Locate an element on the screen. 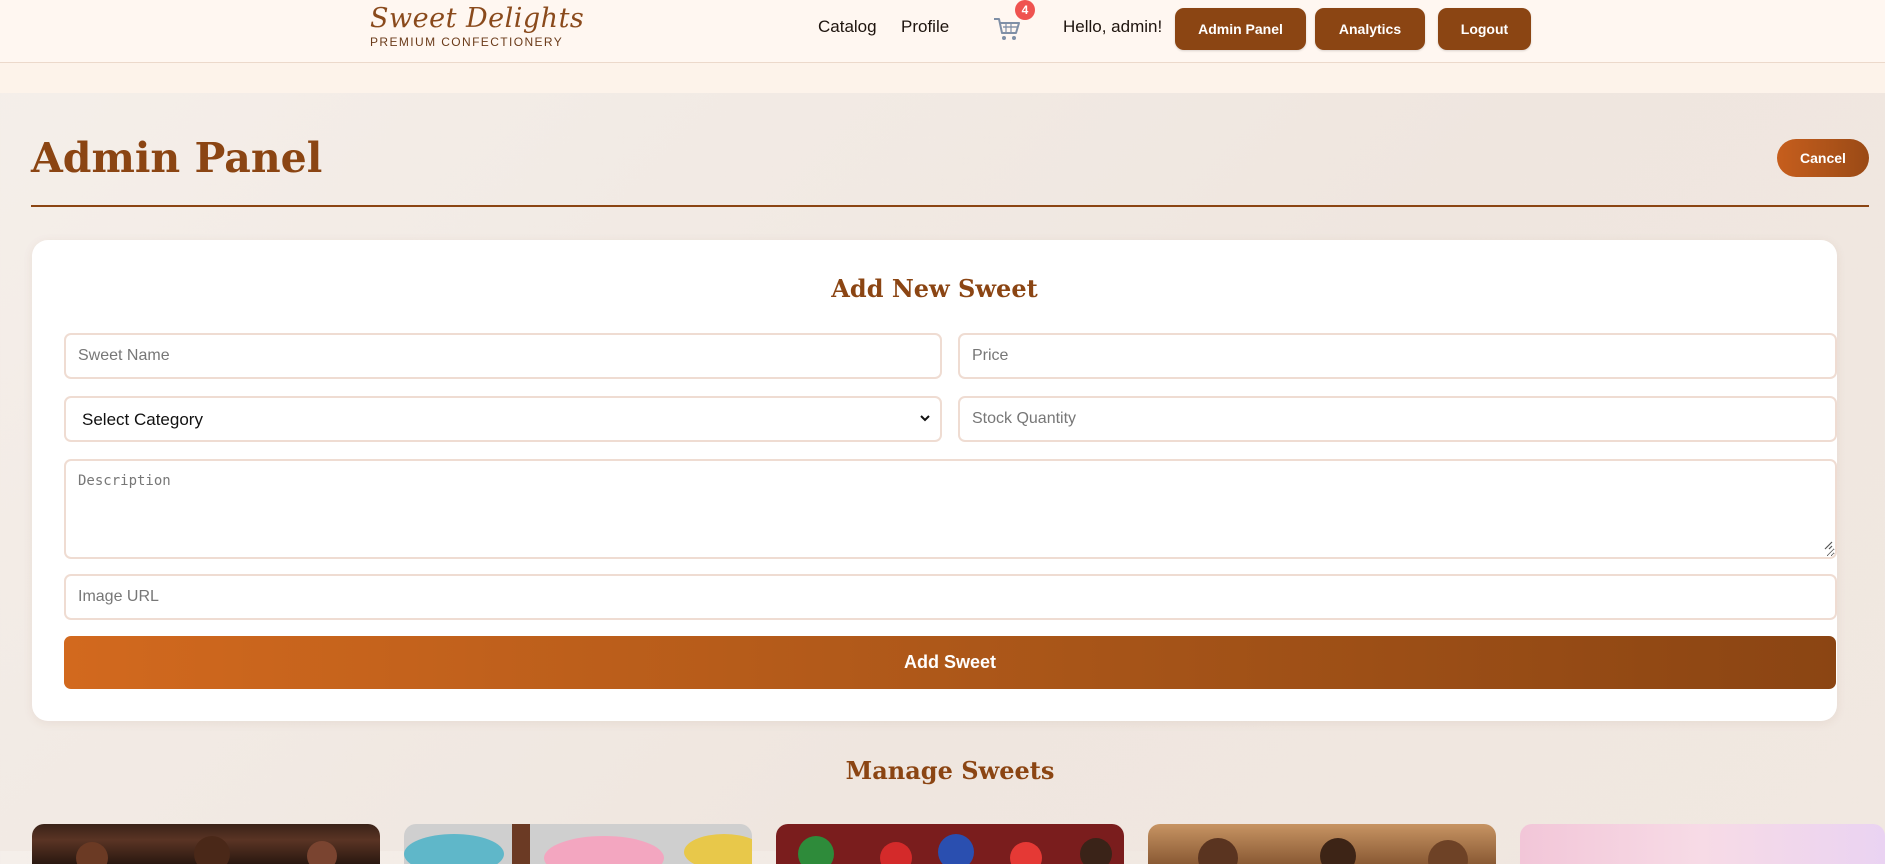  sweet-name-input is located at coordinates (503, 356).